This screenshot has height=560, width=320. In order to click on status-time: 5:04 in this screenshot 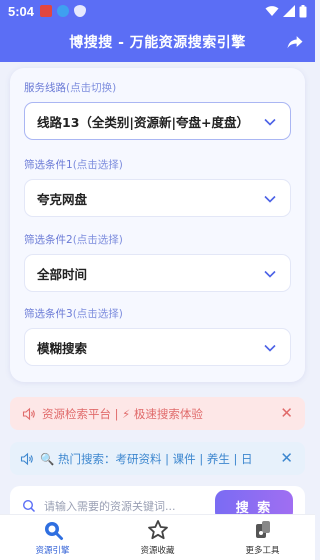, I will do `click(21, 11)`.